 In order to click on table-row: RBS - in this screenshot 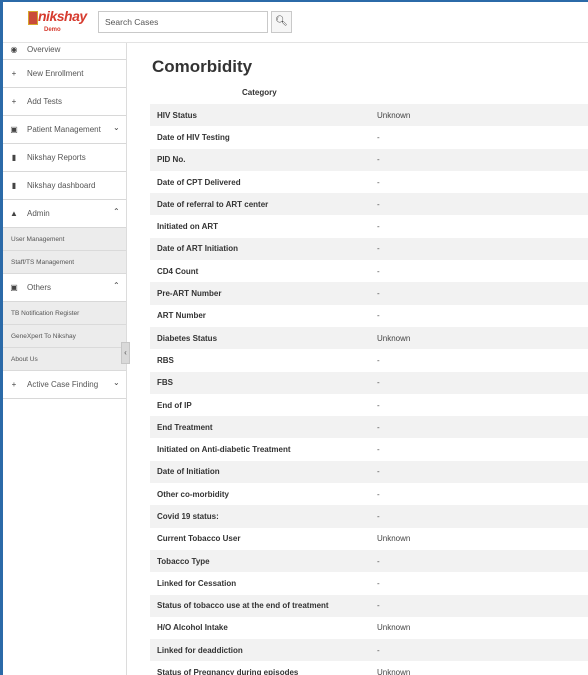, I will do `click(369, 360)`.